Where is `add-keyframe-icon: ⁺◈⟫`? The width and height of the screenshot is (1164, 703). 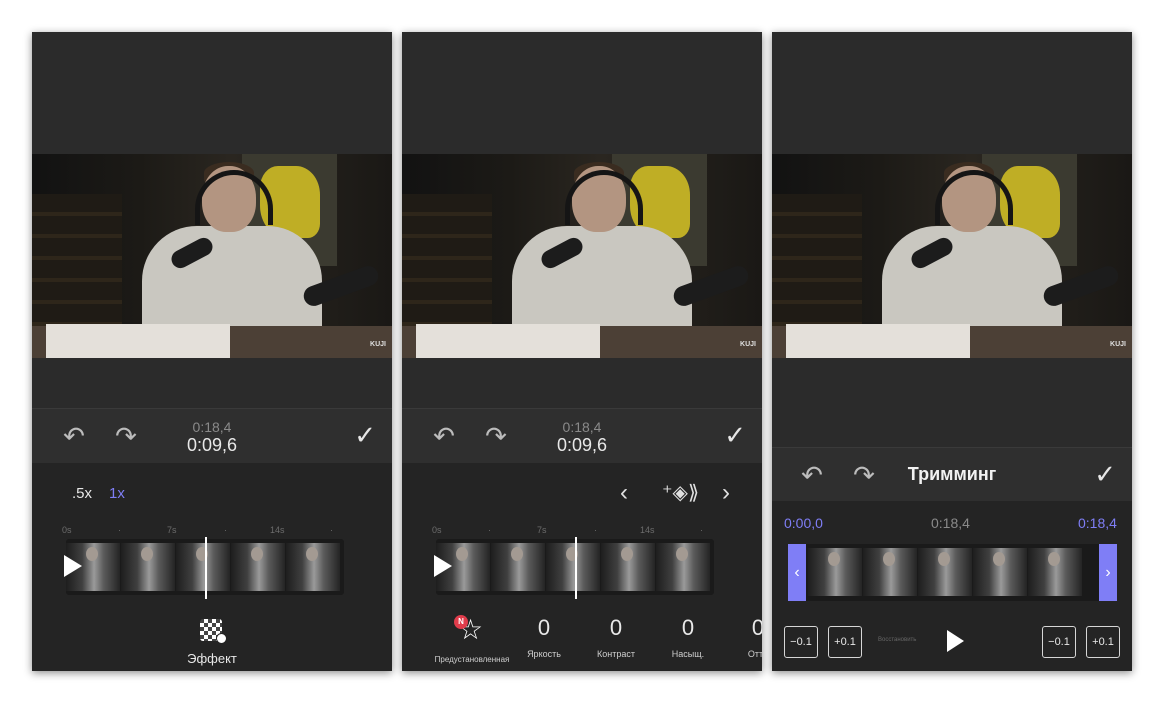 add-keyframe-icon: ⁺◈⟫ is located at coordinates (680, 493).